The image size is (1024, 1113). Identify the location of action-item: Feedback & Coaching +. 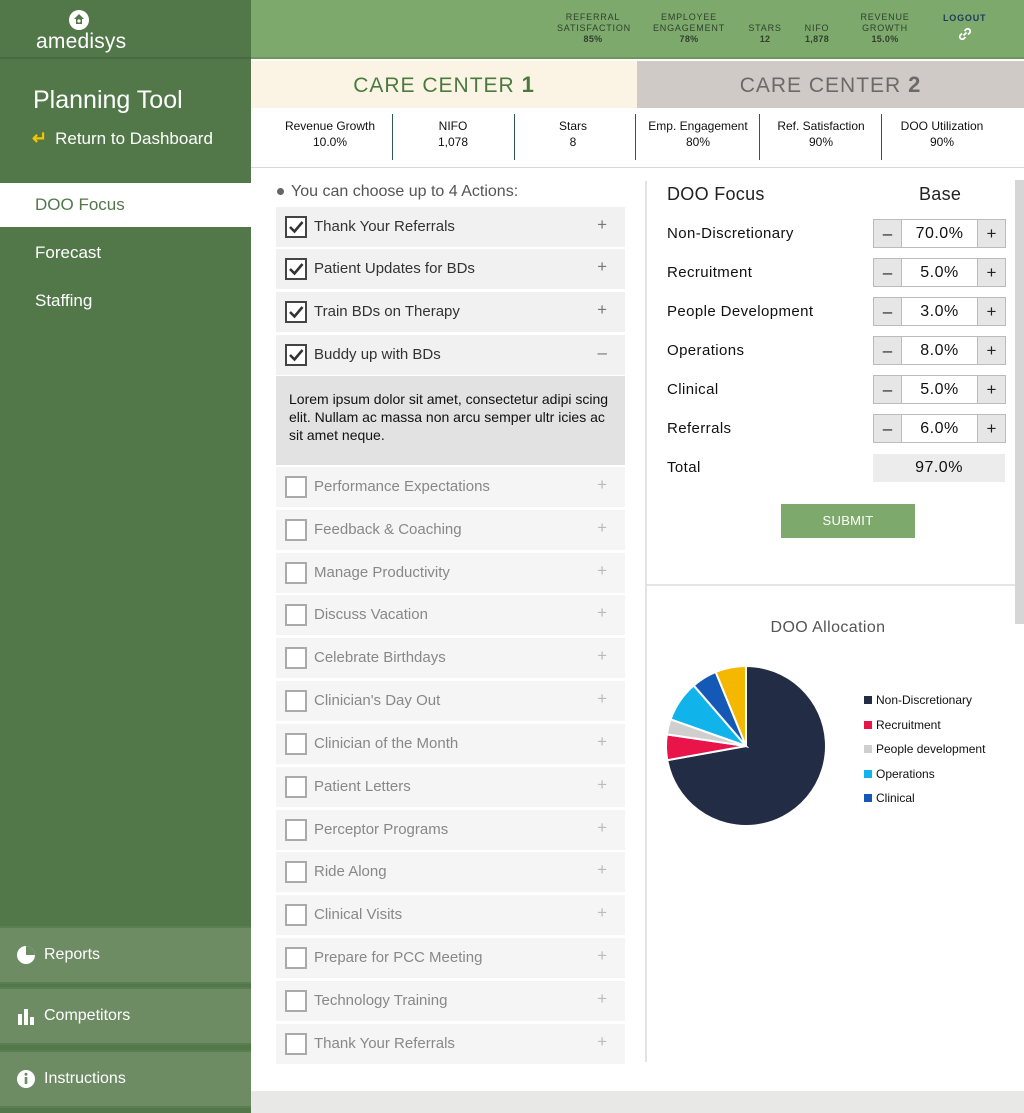
(450, 530).